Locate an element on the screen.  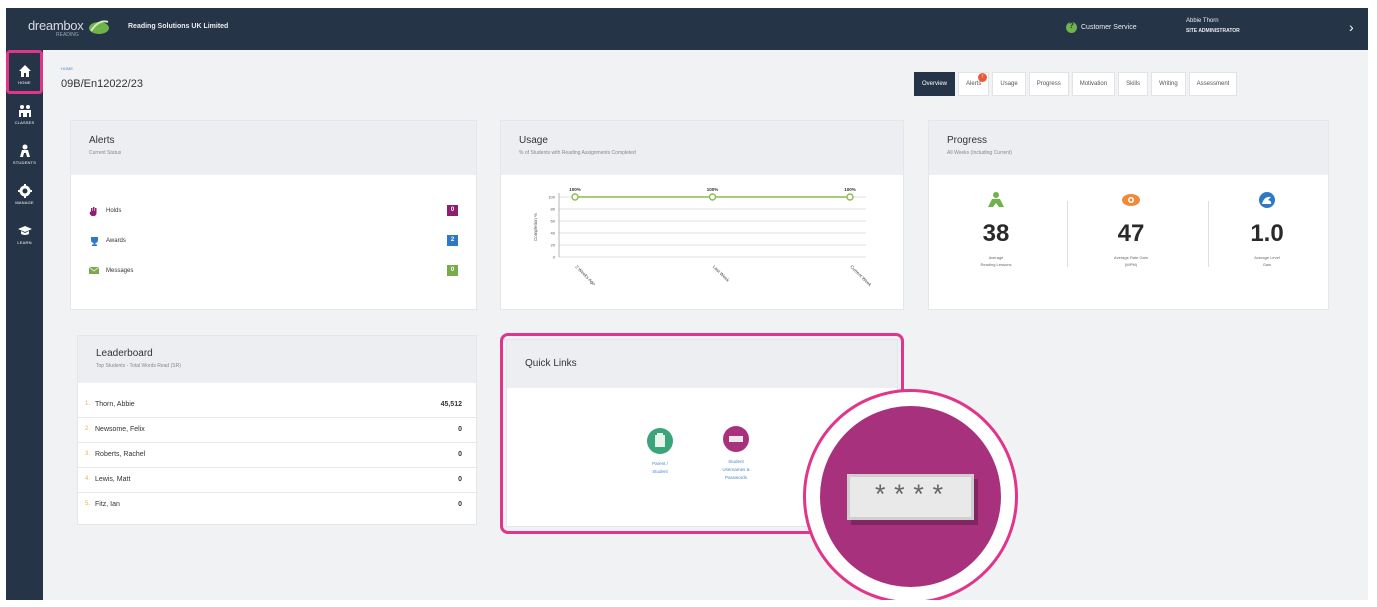
students-icon is located at coordinates (24, 150).